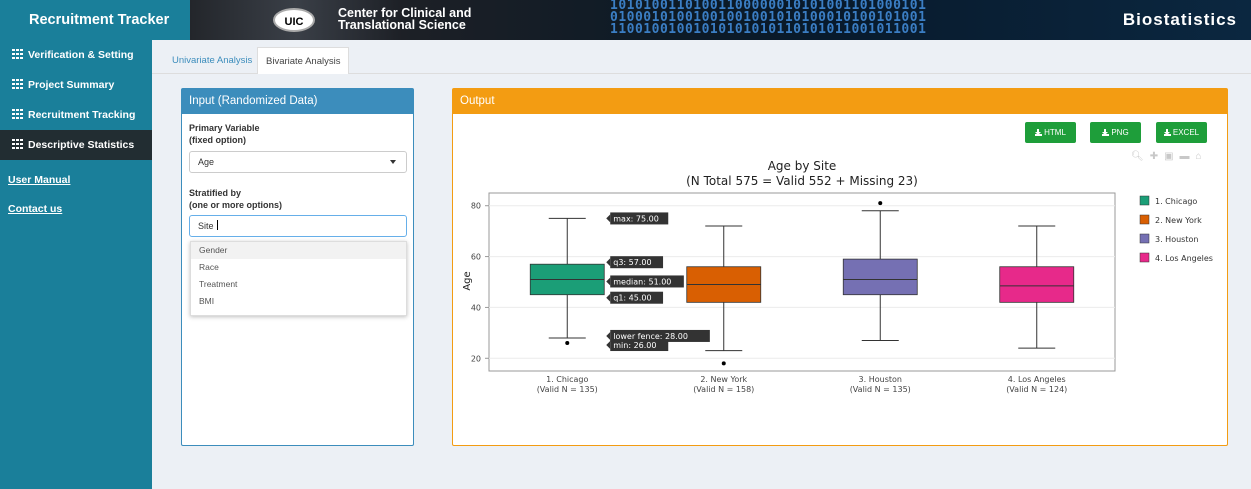 This screenshot has height=489, width=1251. I want to click on sidebar-item-descriptive-statistics: Descriptive Statistics, so click(76, 145).